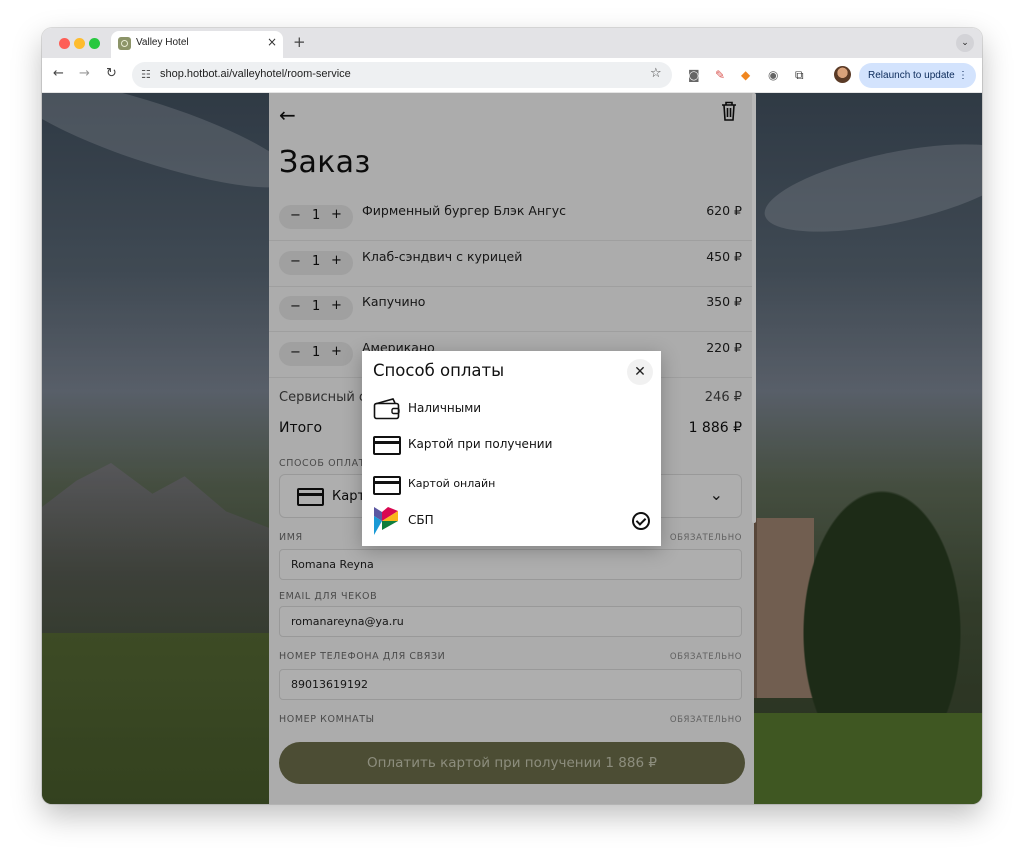 This screenshot has height=860, width=1024. What do you see at coordinates (656, 73) in the screenshot?
I see `bookmark-star-icon: ☆` at bounding box center [656, 73].